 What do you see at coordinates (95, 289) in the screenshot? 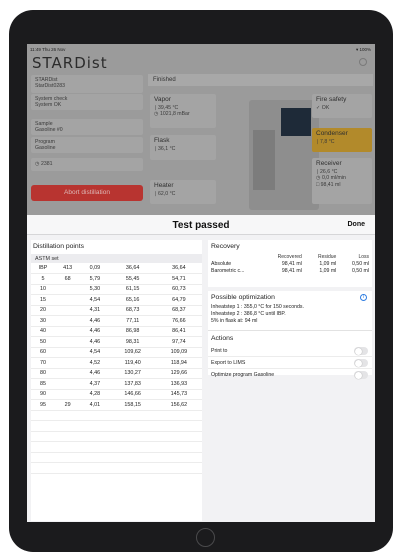
I see `table-cell: 5,30` at bounding box center [95, 289].